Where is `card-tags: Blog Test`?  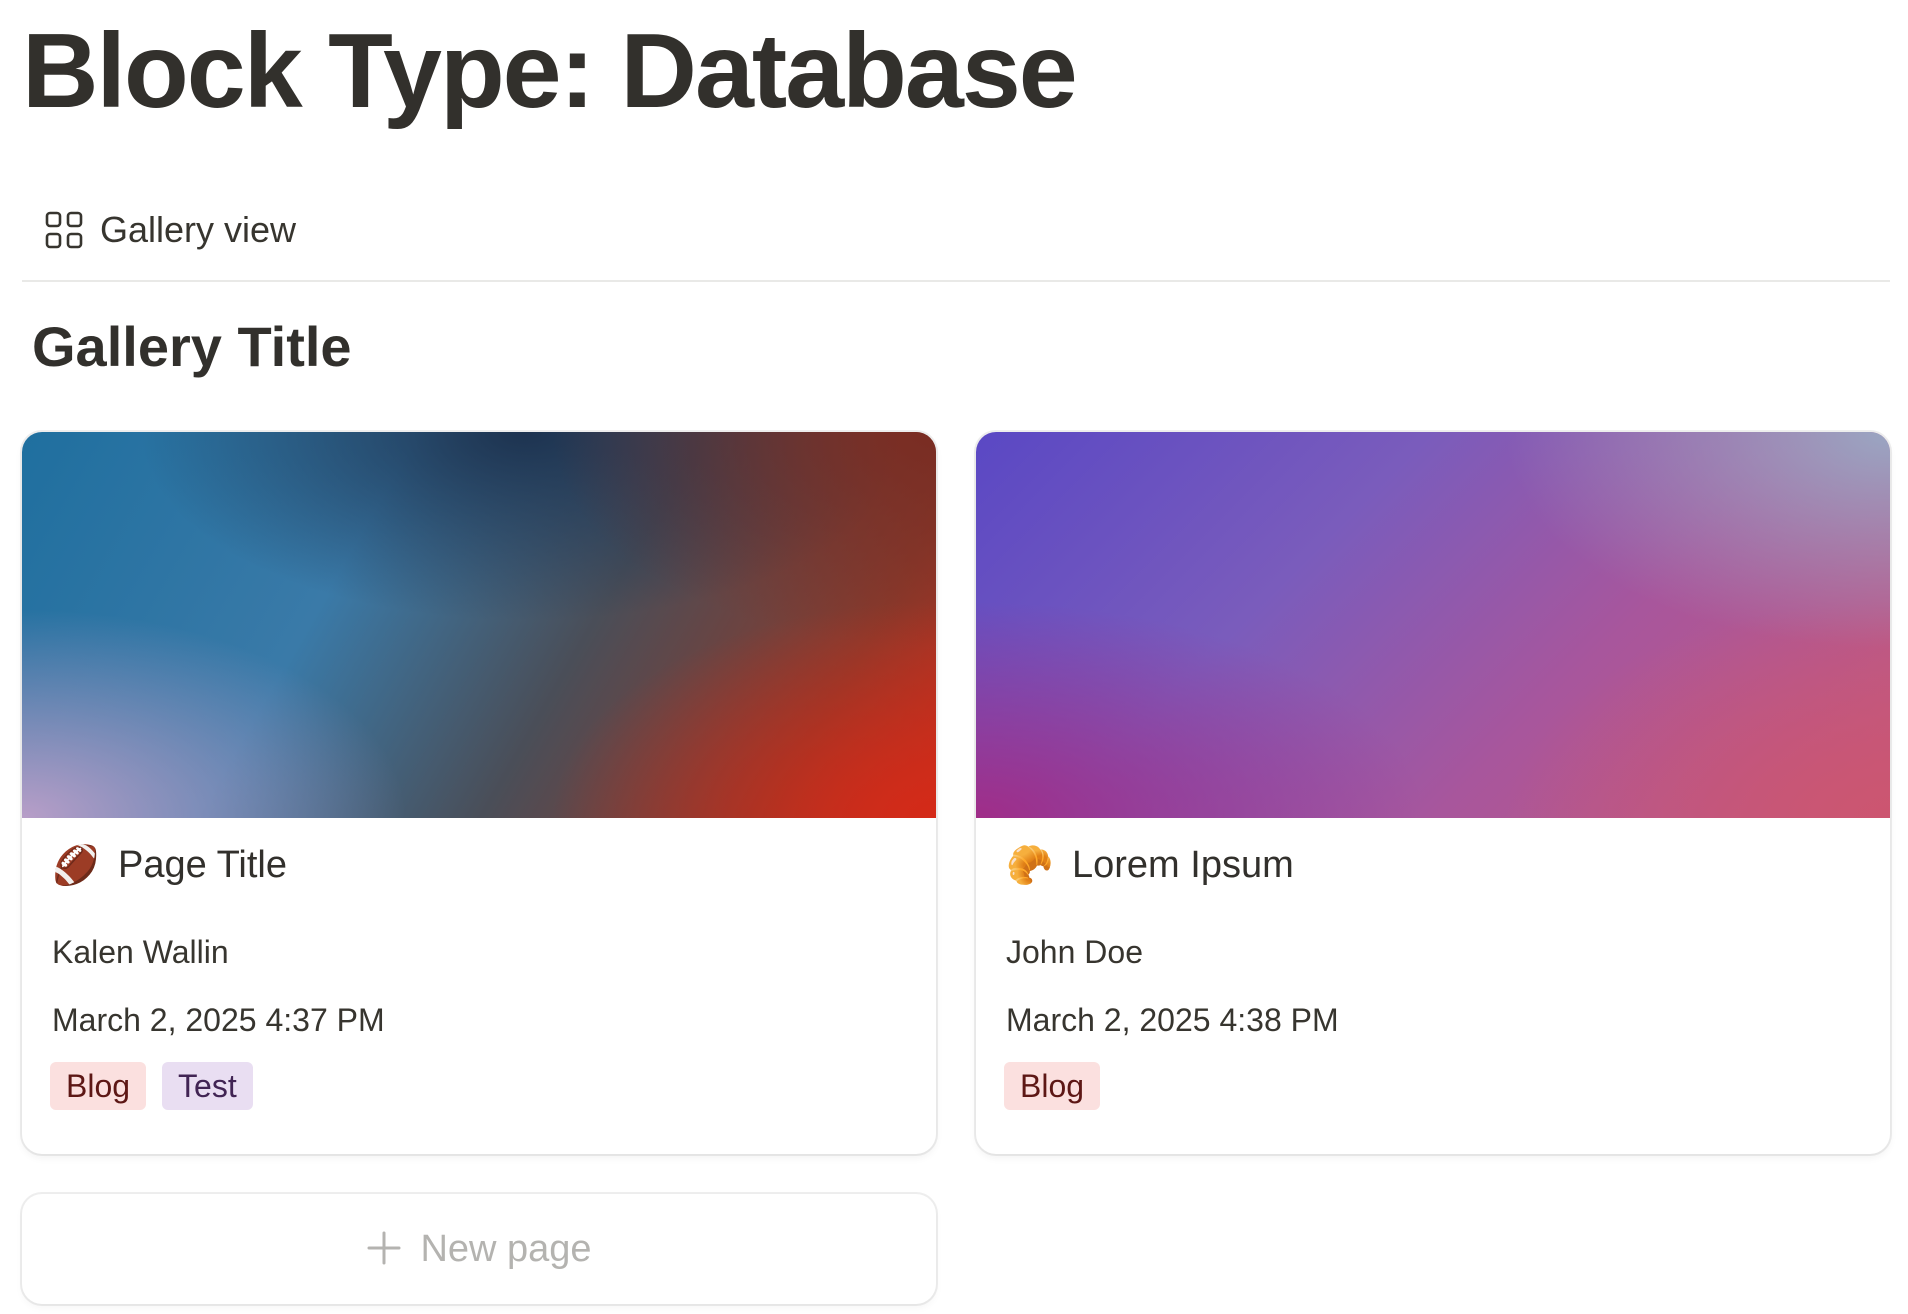 card-tags: Blog Test is located at coordinates (151, 1086).